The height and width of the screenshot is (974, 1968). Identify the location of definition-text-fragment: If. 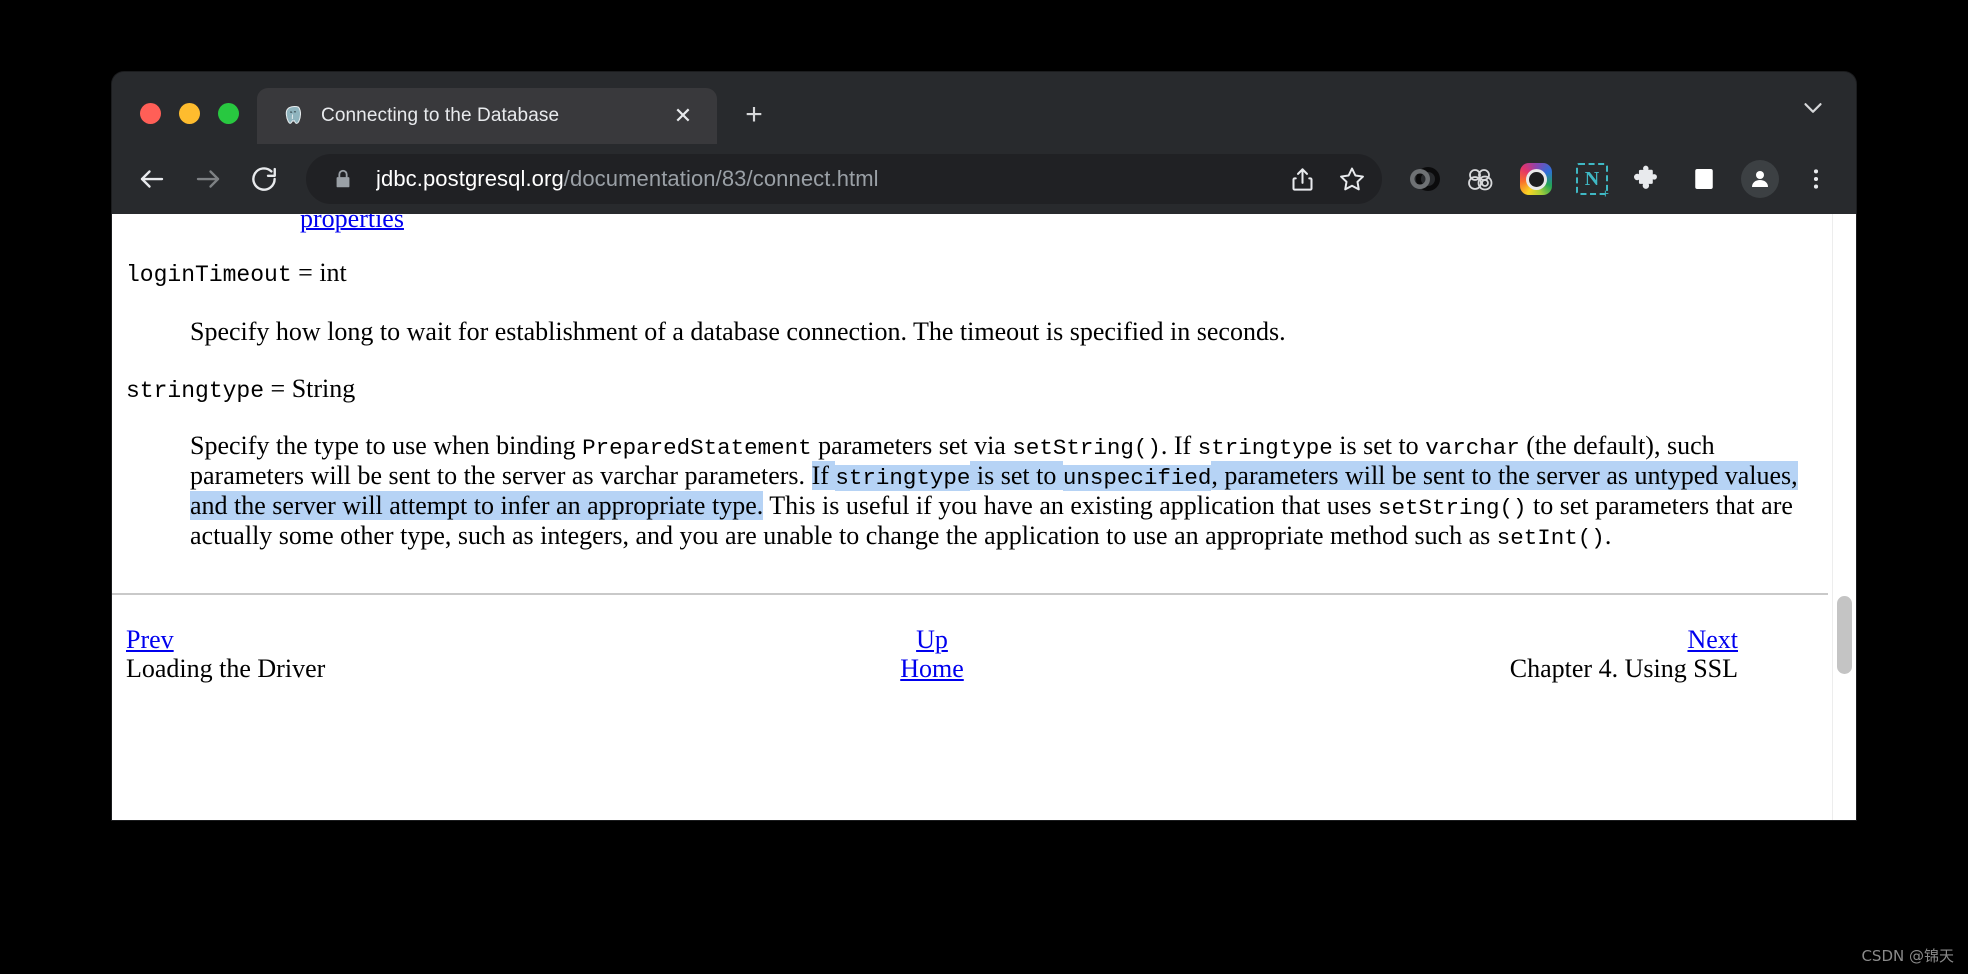
(823, 475).